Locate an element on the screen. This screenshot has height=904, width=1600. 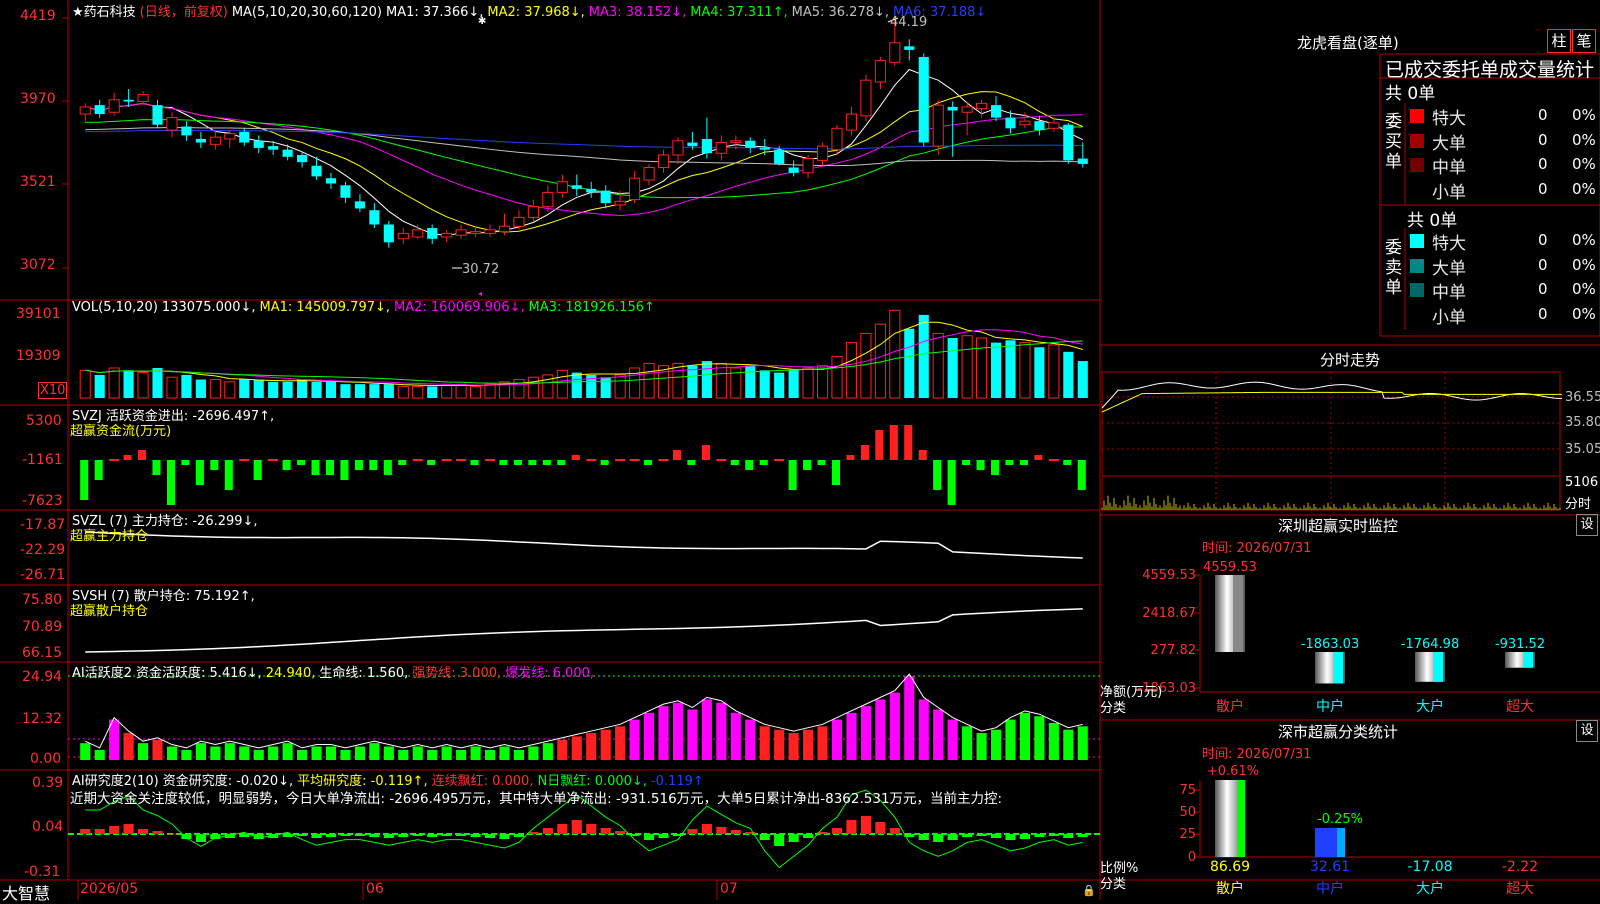
svzj-sub: 超赢资金流(万元) is located at coordinates (121, 431).